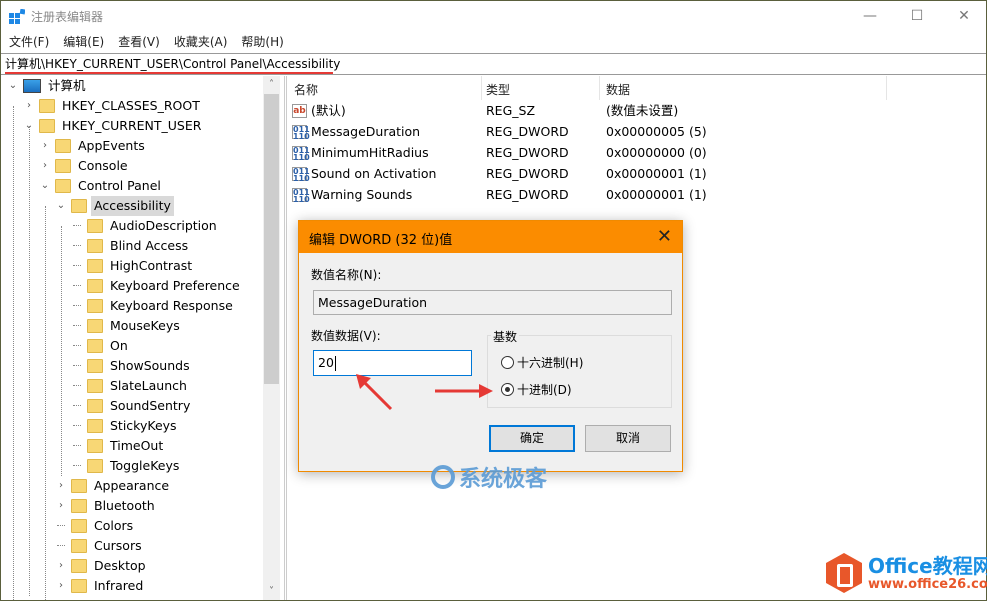  Describe the element at coordinates (532, 438) in the screenshot. I see `ok-button: 确定` at that location.